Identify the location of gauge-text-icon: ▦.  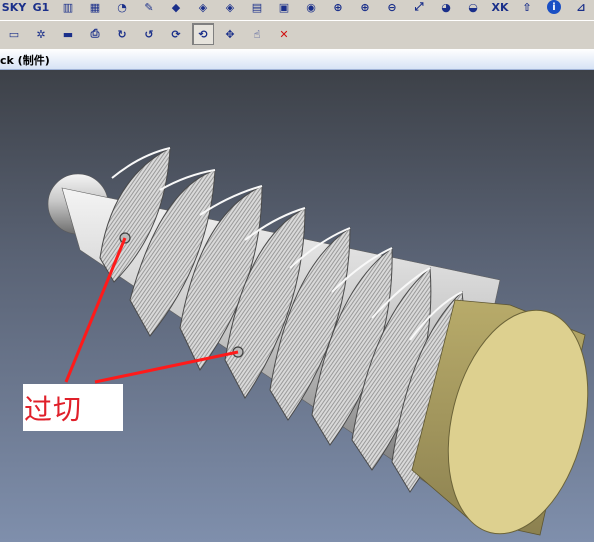
(95, 7).